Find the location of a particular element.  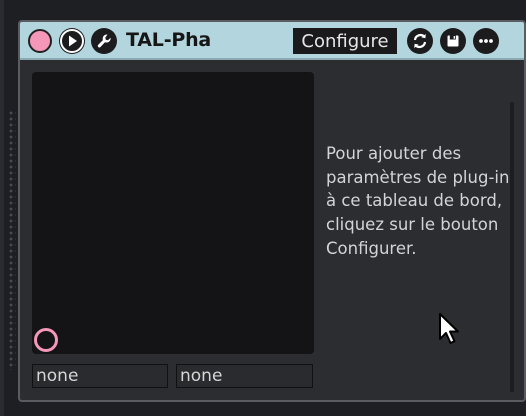

vertical-scrollbar is located at coordinates (512, 247).